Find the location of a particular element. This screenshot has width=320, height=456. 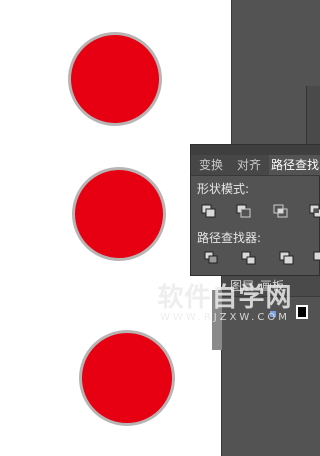

divide-icon is located at coordinates (212, 258).